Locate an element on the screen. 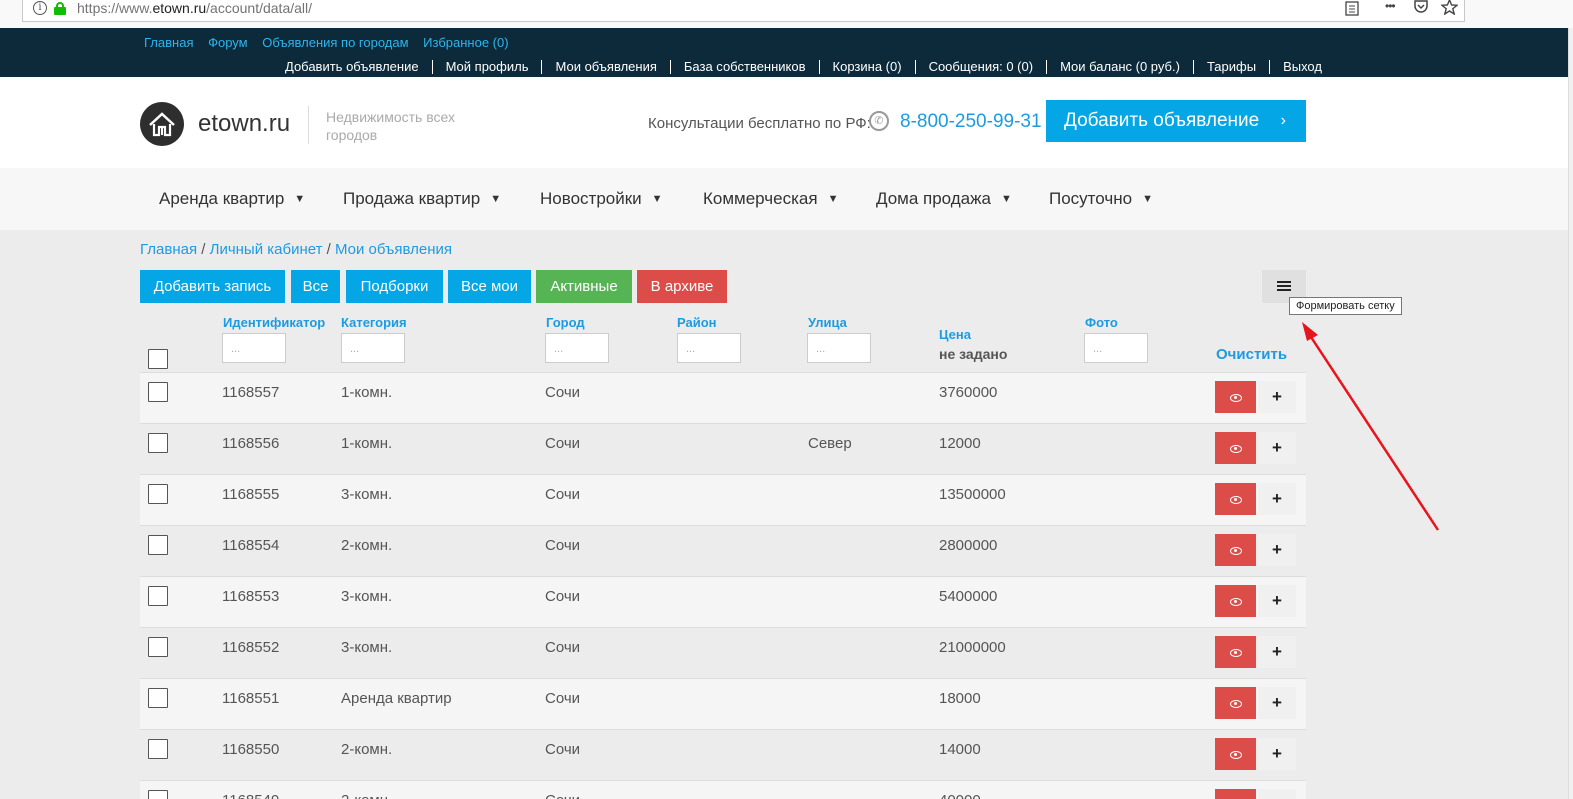  annotation-arrow is located at coordinates (1371, 426).